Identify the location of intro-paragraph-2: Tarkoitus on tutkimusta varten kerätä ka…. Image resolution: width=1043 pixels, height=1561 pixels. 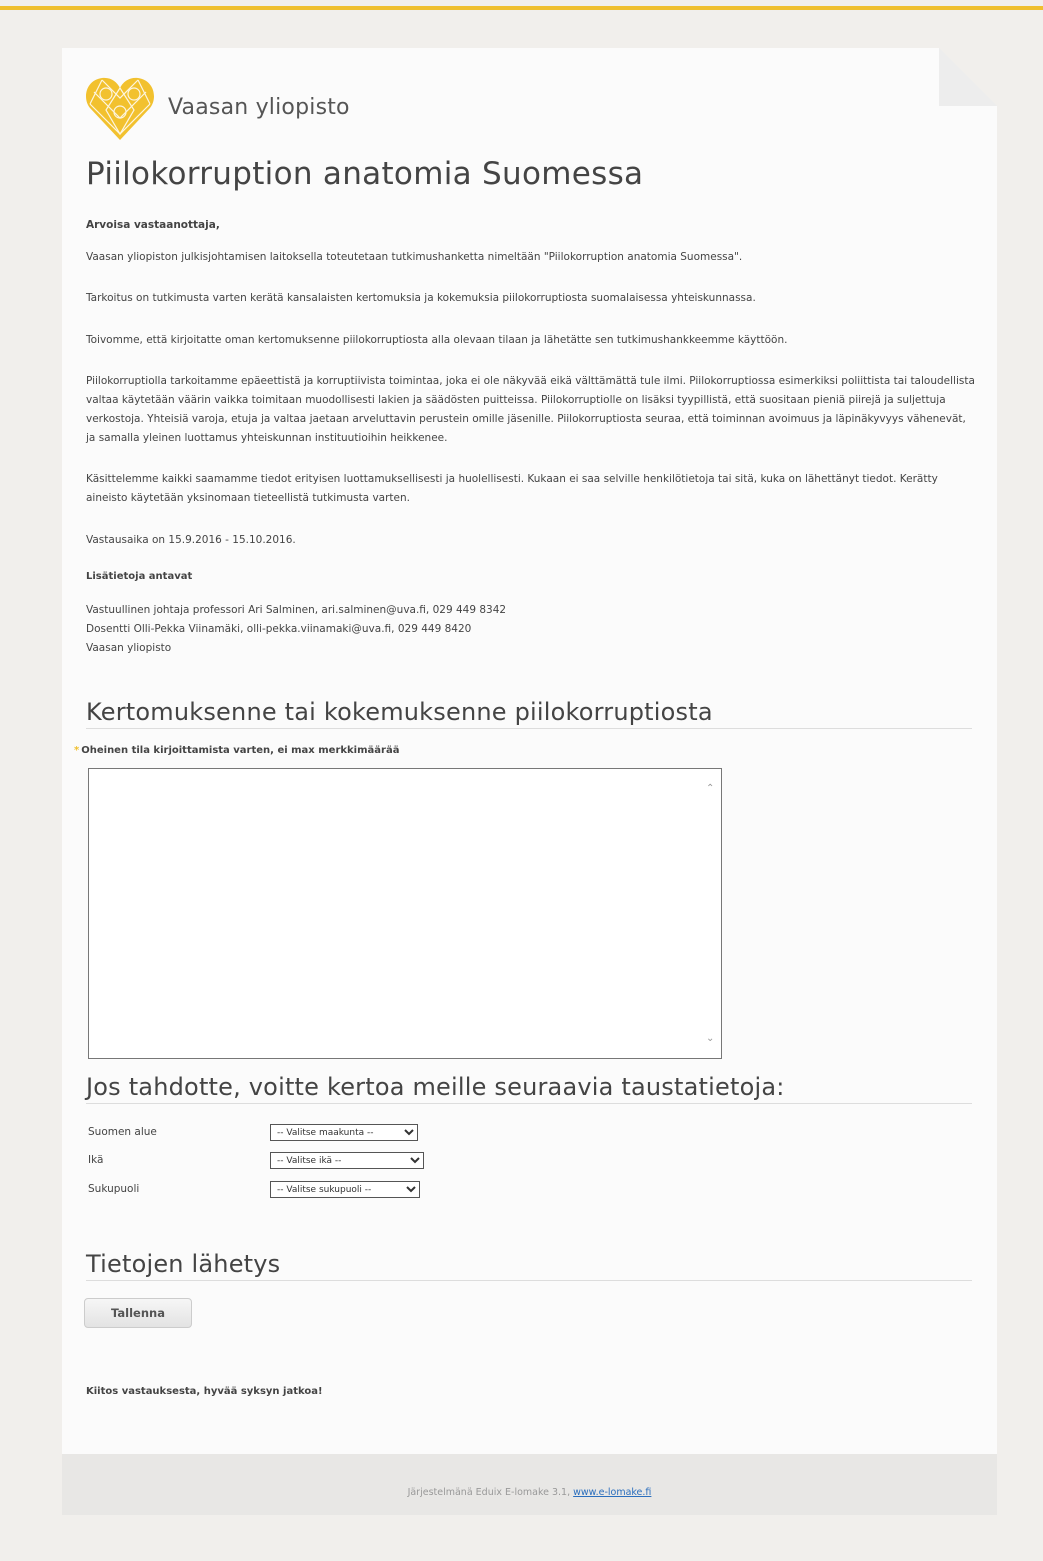
(421, 298).